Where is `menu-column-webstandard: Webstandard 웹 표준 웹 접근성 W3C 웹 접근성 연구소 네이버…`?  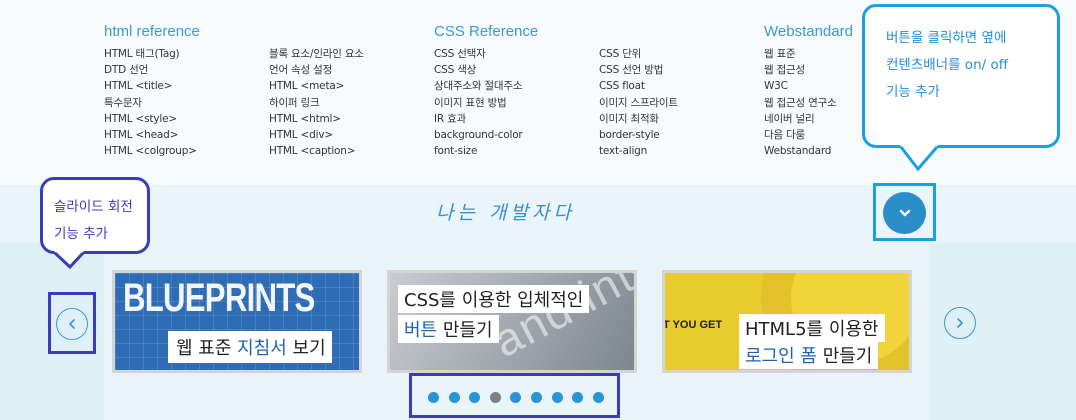
menu-column-webstandard: Webstandard 웹 표준 웹 접근성 W3C 웹 접근성 연구소 네이버… is located at coordinates (808, 90).